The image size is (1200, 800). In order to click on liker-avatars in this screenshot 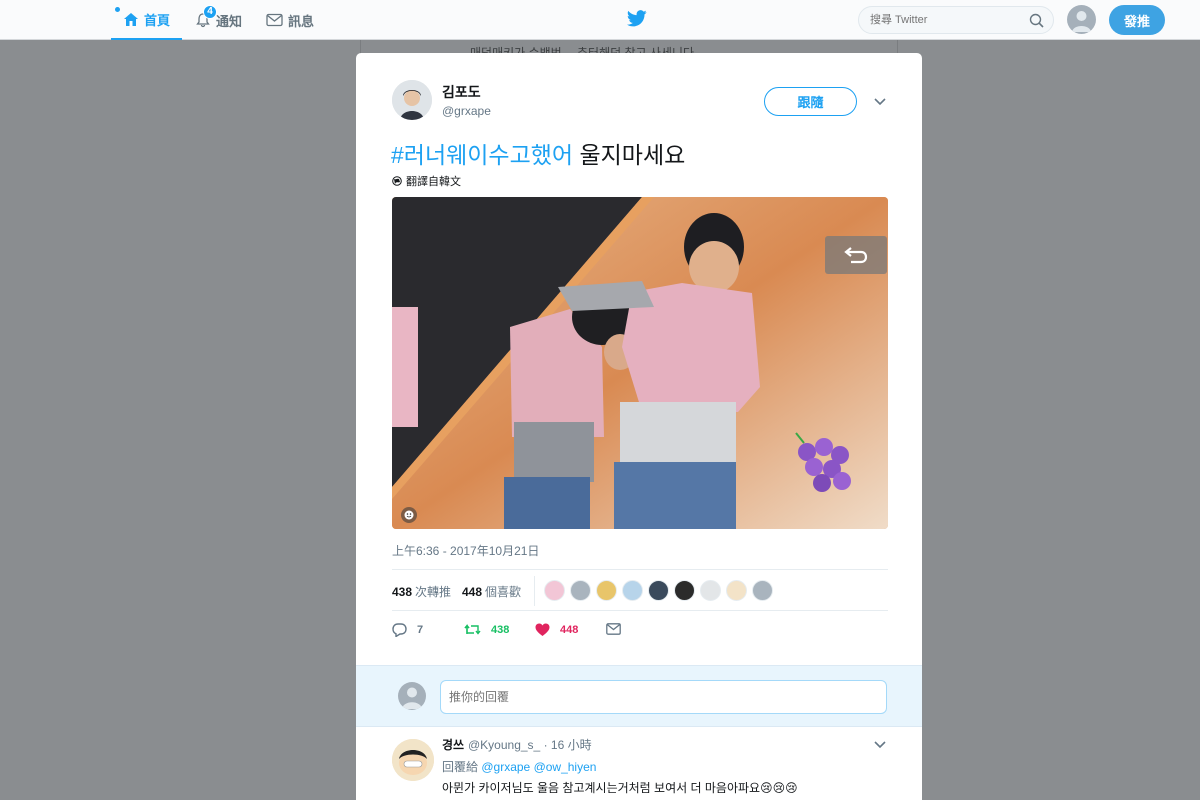, I will do `click(661, 590)`.